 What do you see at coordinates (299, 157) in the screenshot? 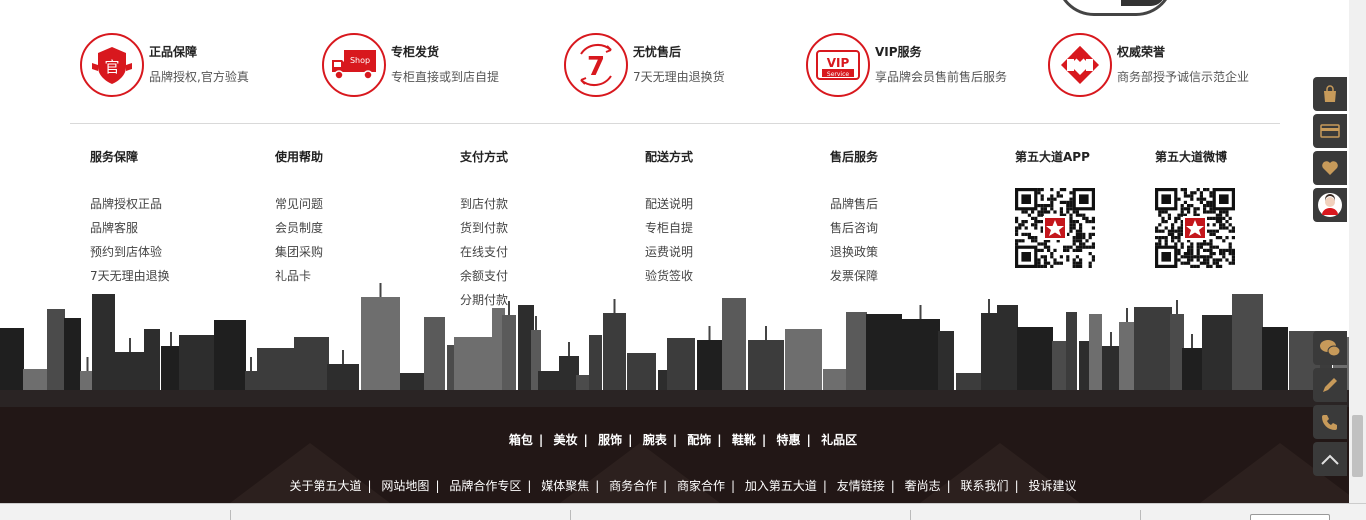
I see `column-title: 使用帮助` at bounding box center [299, 157].